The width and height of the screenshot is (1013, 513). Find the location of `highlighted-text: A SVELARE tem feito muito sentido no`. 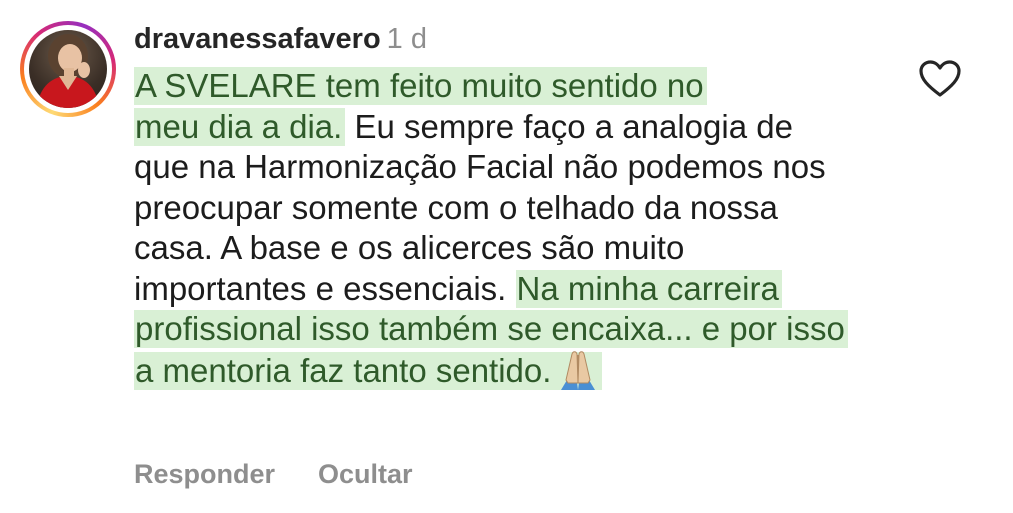

highlighted-text: A SVELARE tem feito muito sentido no is located at coordinates (420, 86).